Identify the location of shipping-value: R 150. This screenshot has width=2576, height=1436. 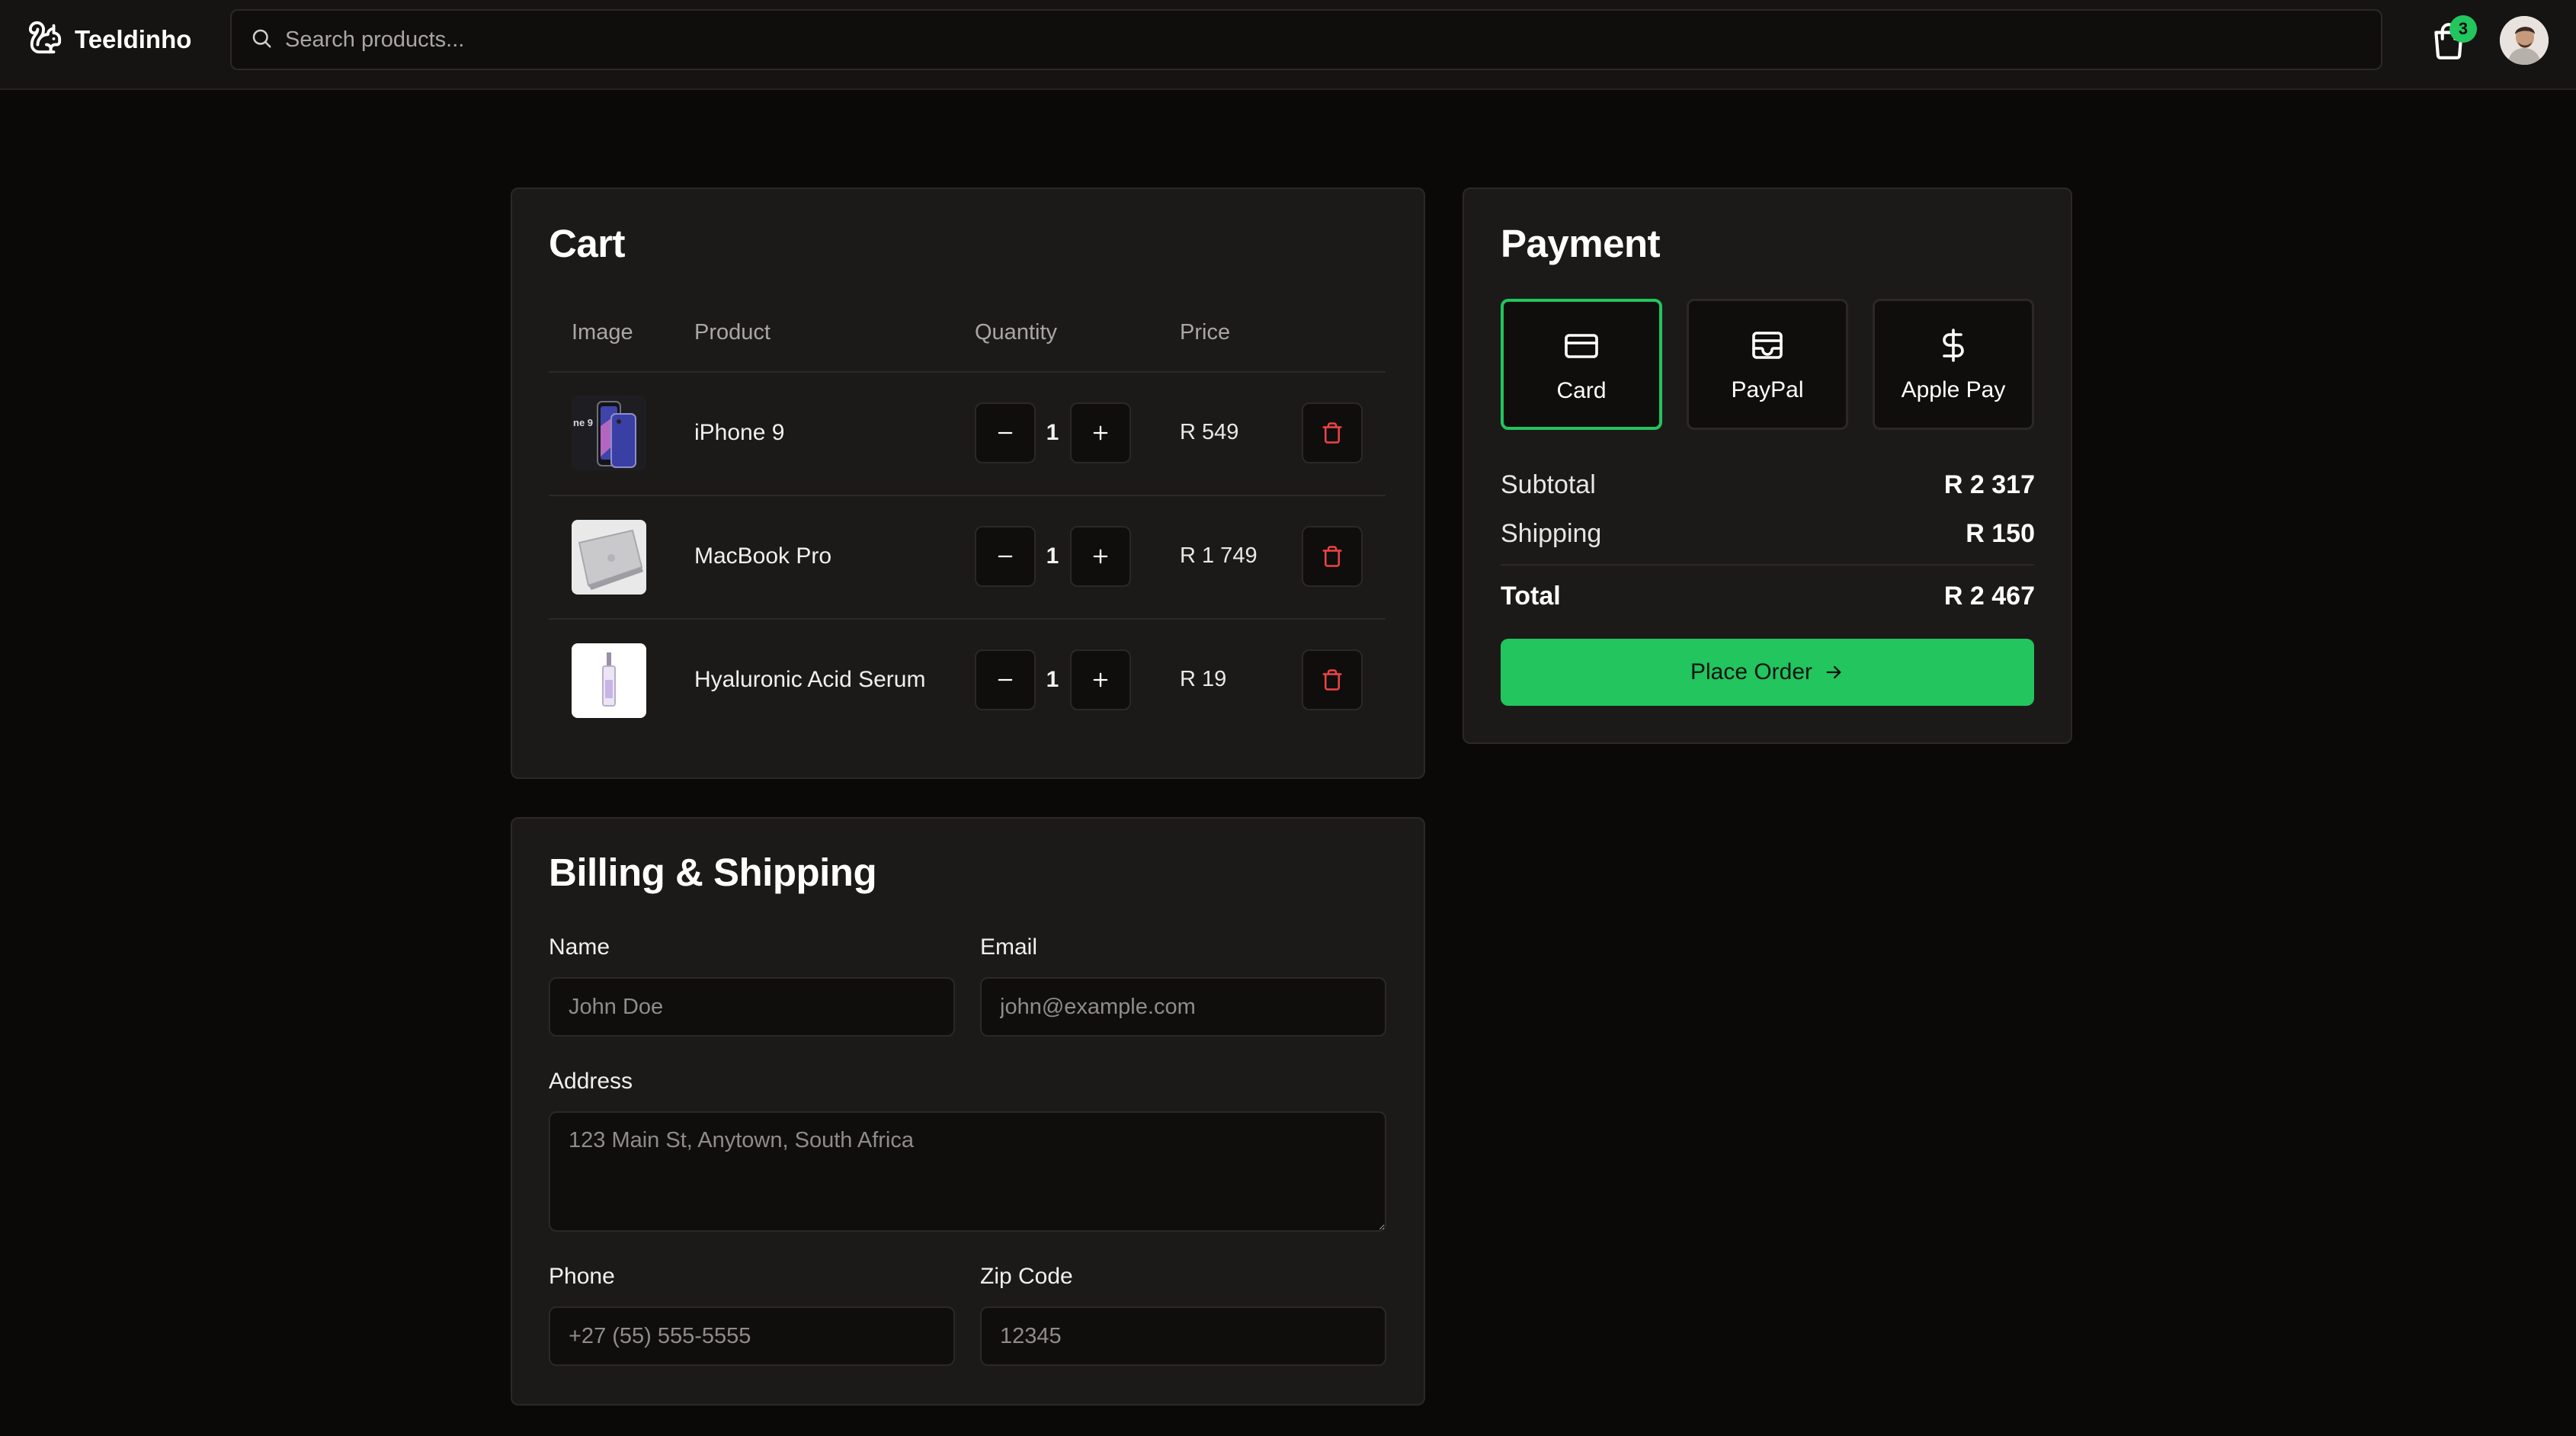
(2000, 533).